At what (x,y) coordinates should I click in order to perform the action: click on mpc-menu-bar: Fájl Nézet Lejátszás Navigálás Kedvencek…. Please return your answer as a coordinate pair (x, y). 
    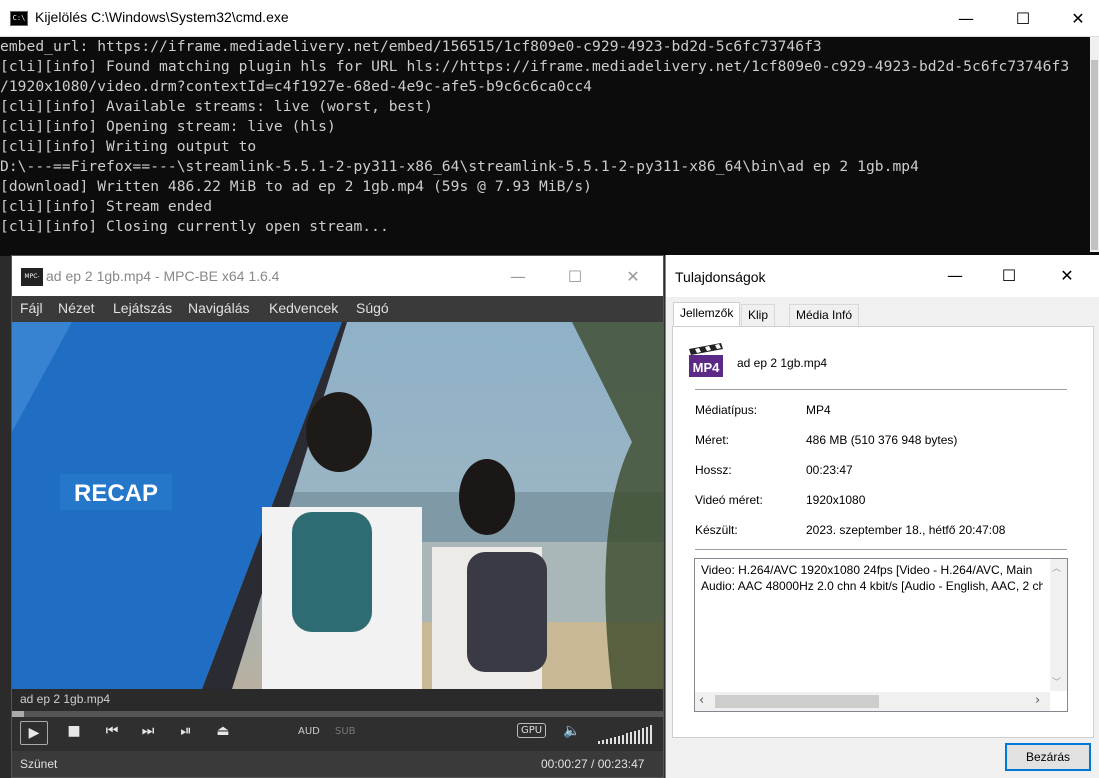
    Looking at the image, I should click on (337, 309).